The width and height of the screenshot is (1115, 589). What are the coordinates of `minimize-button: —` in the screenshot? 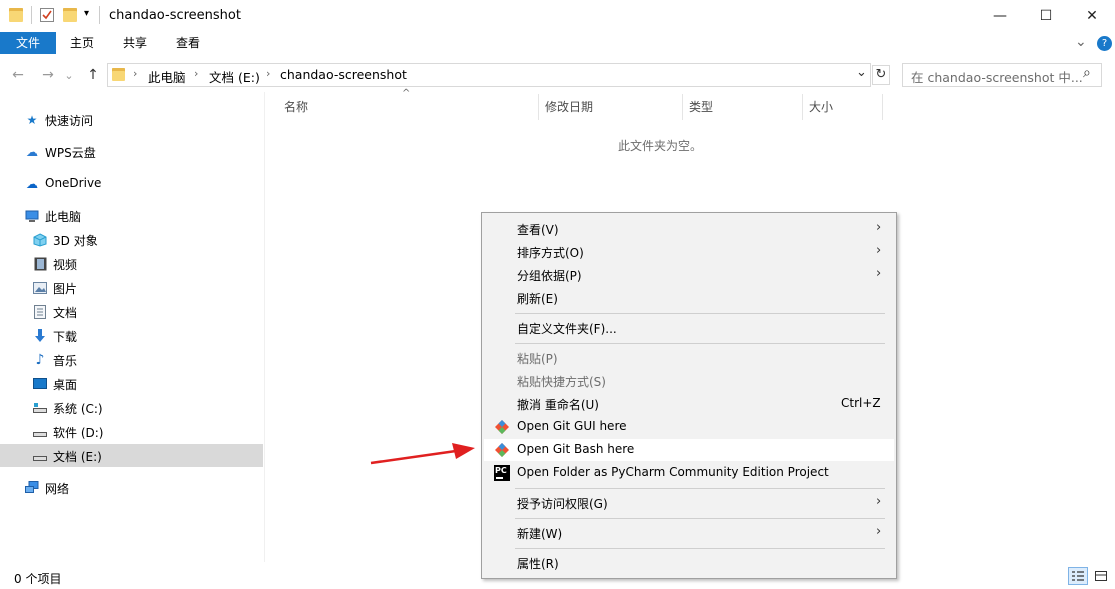 It's located at (1000, 16).